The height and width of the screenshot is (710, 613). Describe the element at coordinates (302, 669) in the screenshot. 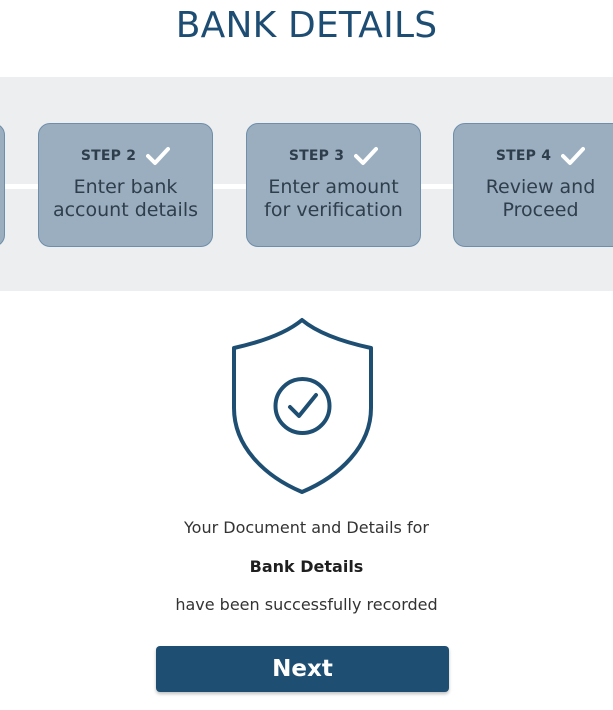

I see `next-button: Next` at that location.